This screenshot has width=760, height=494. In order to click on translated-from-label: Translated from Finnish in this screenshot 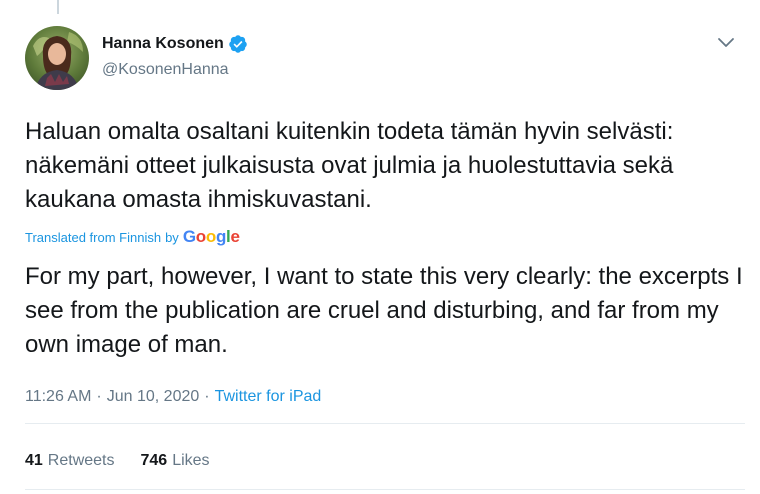, I will do `click(93, 237)`.